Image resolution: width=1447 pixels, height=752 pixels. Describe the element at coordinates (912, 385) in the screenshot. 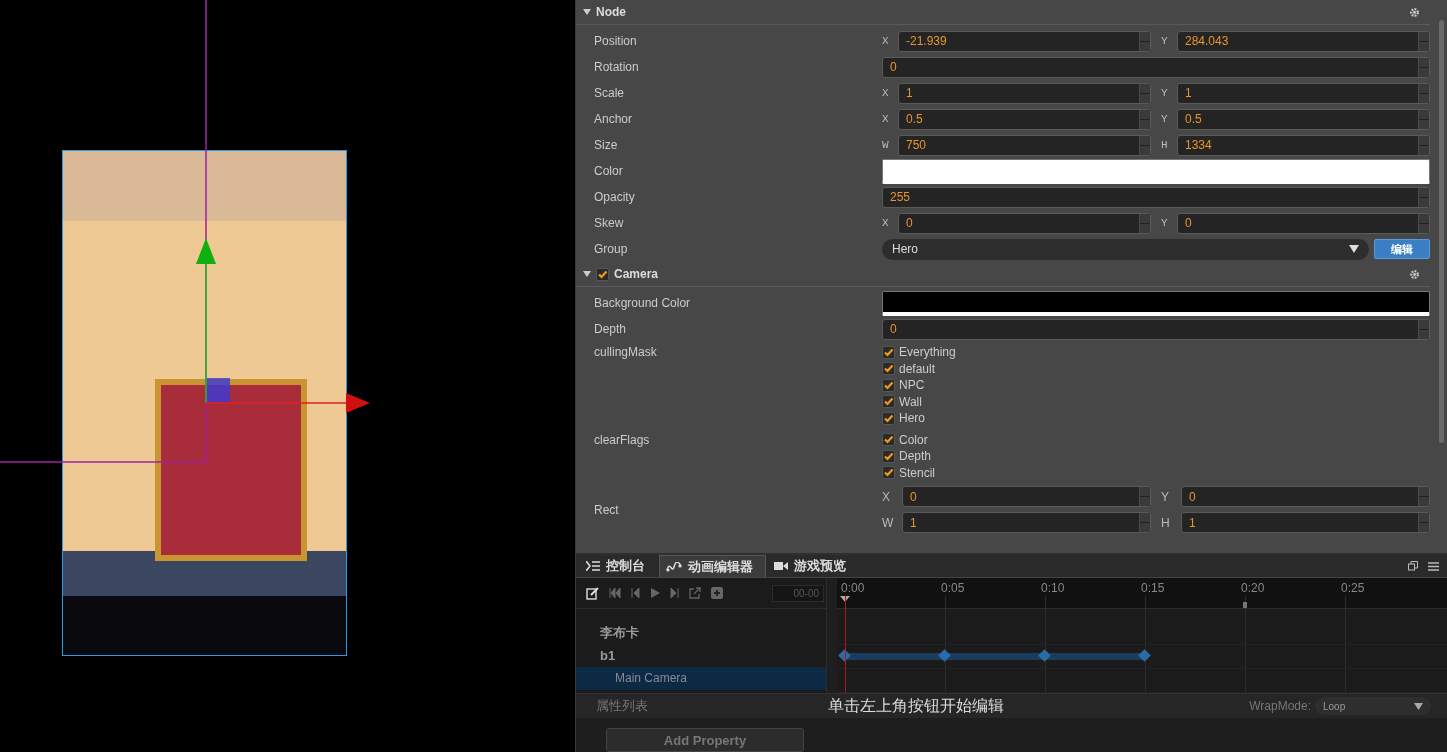

I see `checkbox-label: NPC` at that location.